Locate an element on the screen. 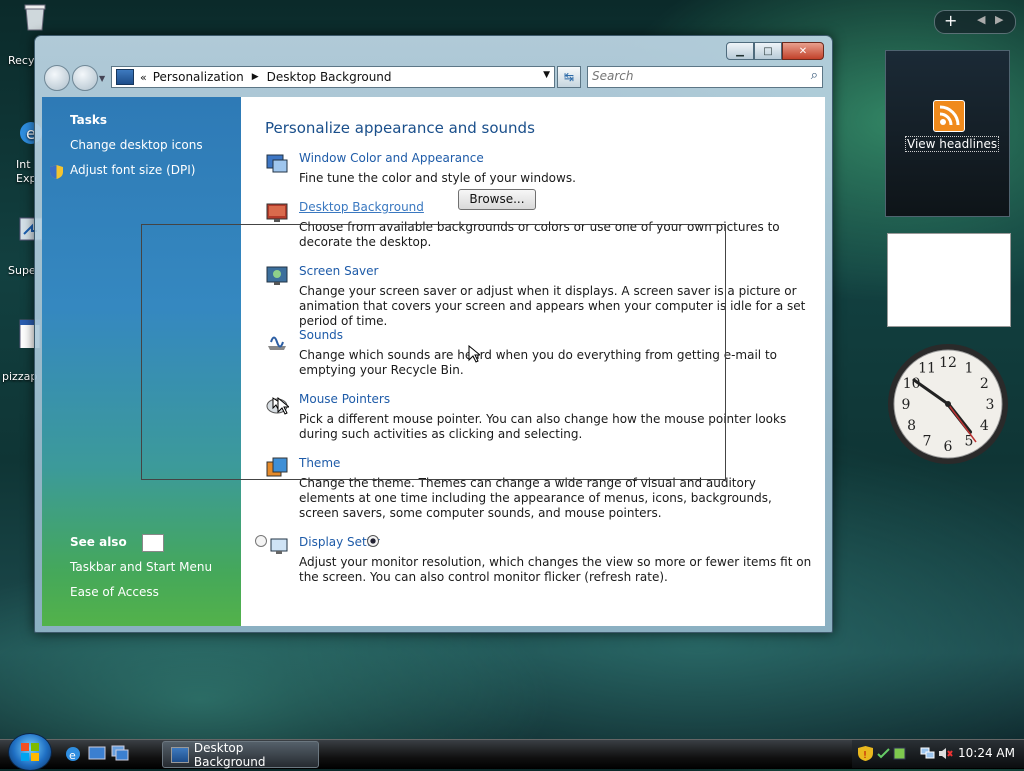 This screenshot has height=771, width=1024. ease-of-access-link: Ease of Access is located at coordinates (114, 592).